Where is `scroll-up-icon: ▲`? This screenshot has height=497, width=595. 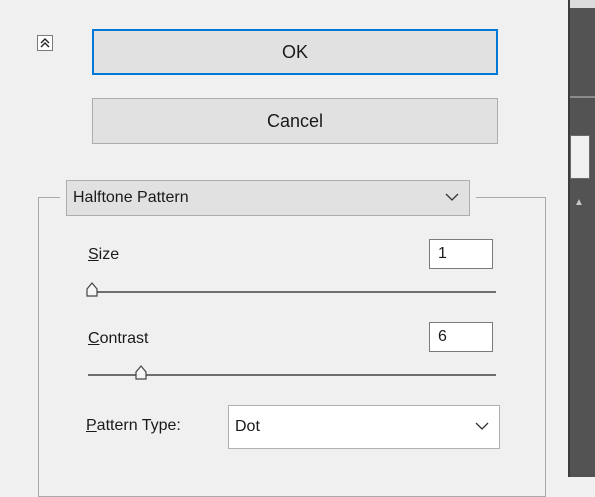
scroll-up-icon: ▲ is located at coordinates (579, 202).